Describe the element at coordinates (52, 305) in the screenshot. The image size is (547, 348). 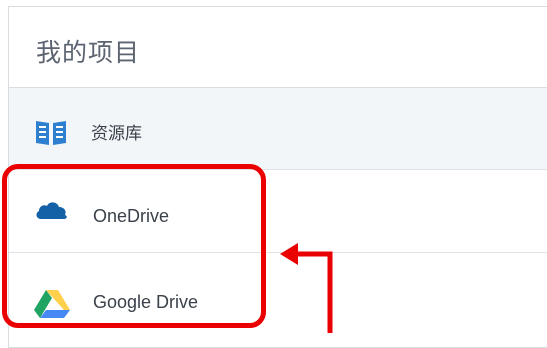
I see `google-drive-icon` at that location.